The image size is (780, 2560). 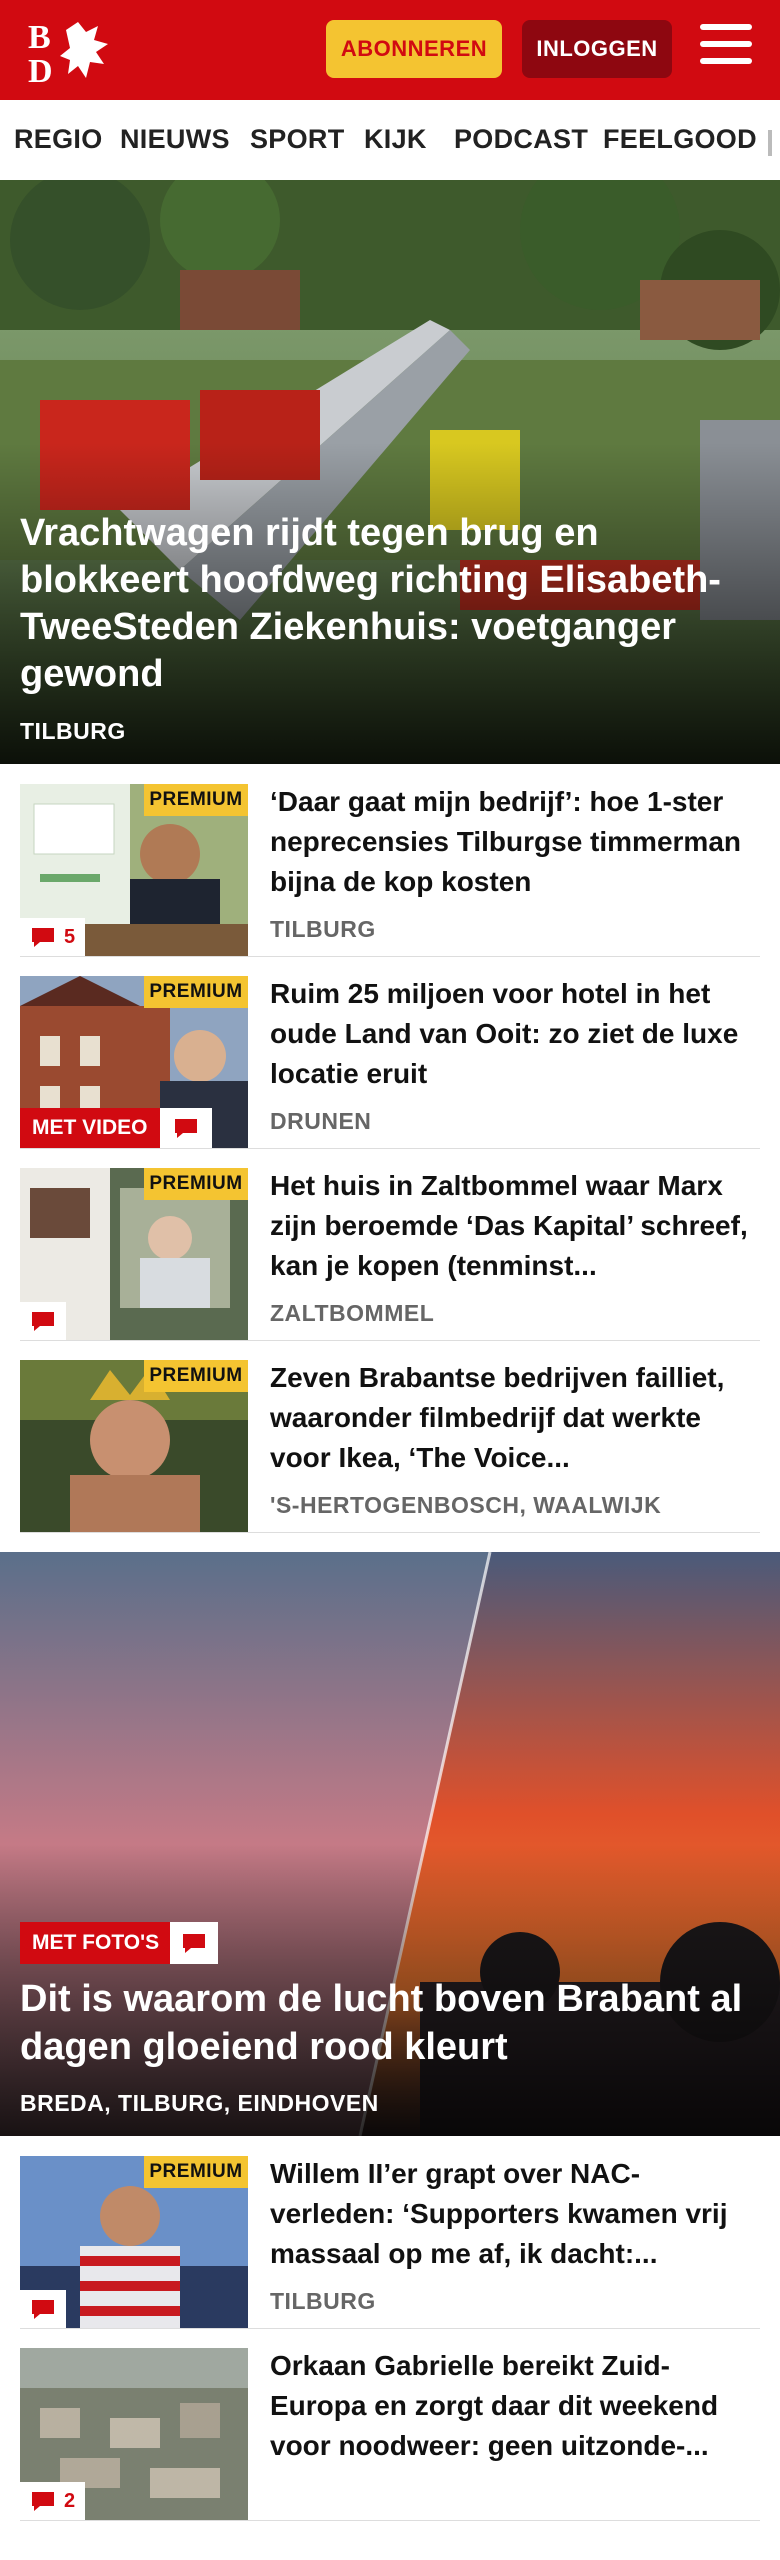 What do you see at coordinates (134, 1062) in the screenshot?
I see `article-thumbnail: PREMIUM MET VIDEO` at bounding box center [134, 1062].